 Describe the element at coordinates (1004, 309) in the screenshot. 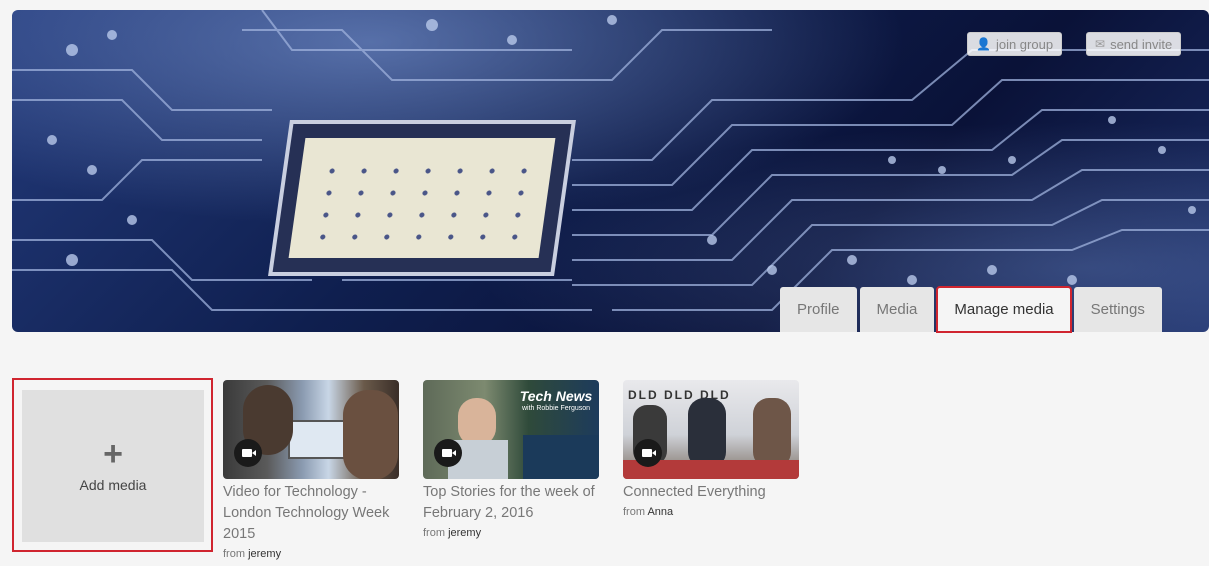

I see `tab-manage-media: Manage media` at that location.